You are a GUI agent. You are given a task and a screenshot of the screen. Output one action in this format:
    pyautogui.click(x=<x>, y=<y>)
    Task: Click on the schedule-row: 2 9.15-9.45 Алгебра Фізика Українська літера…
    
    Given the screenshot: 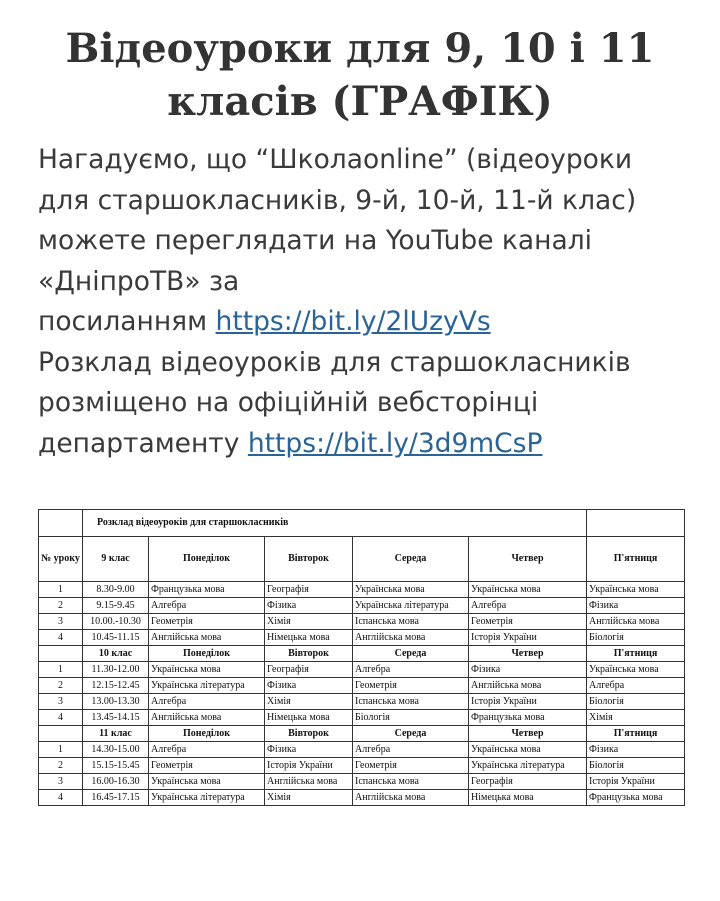 What is the action you would take?
    pyautogui.click(x=361, y=605)
    